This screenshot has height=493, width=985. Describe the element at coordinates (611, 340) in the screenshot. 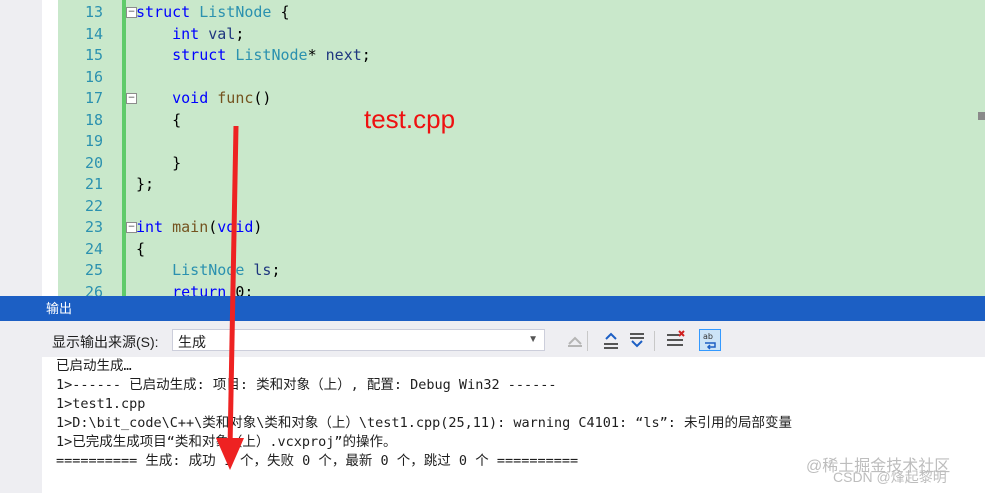

I see `previous-message-icon` at that location.